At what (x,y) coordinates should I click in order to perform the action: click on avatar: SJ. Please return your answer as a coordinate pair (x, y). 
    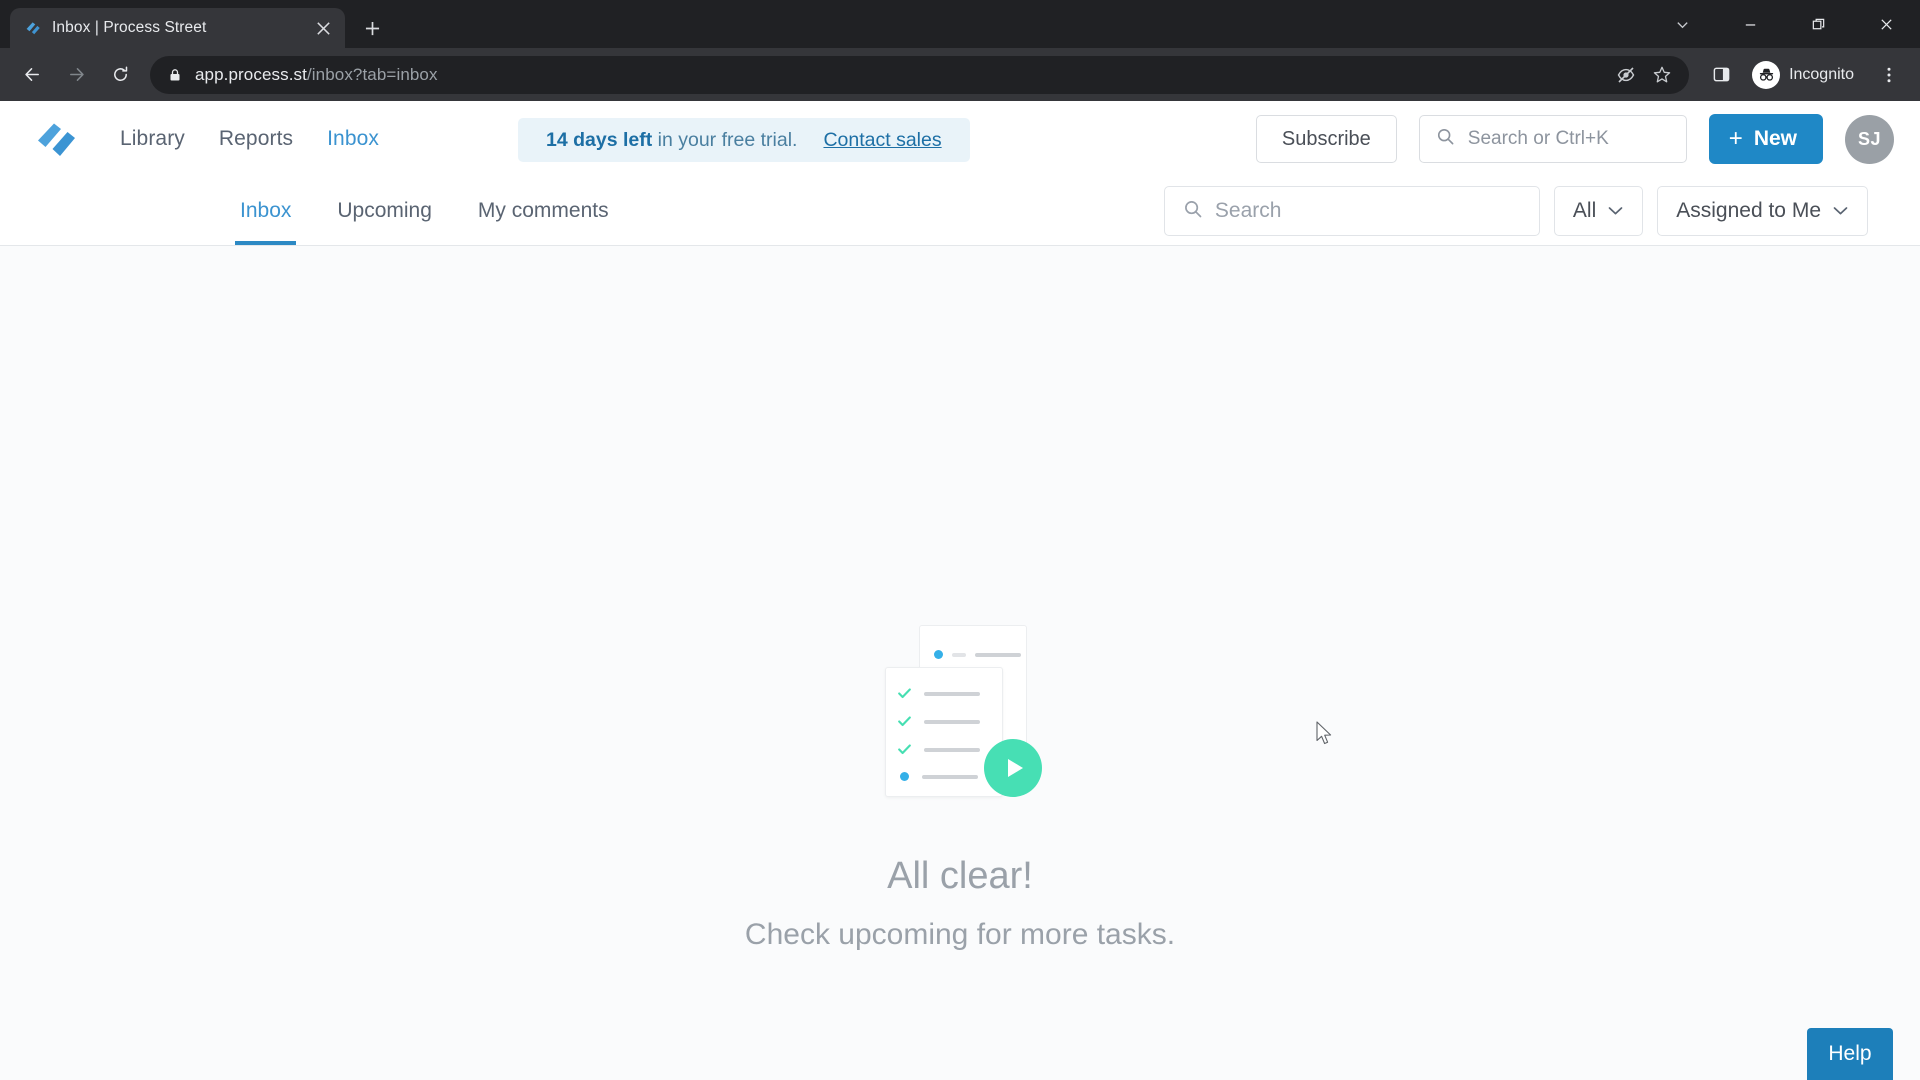
    Looking at the image, I should click on (1869, 139).